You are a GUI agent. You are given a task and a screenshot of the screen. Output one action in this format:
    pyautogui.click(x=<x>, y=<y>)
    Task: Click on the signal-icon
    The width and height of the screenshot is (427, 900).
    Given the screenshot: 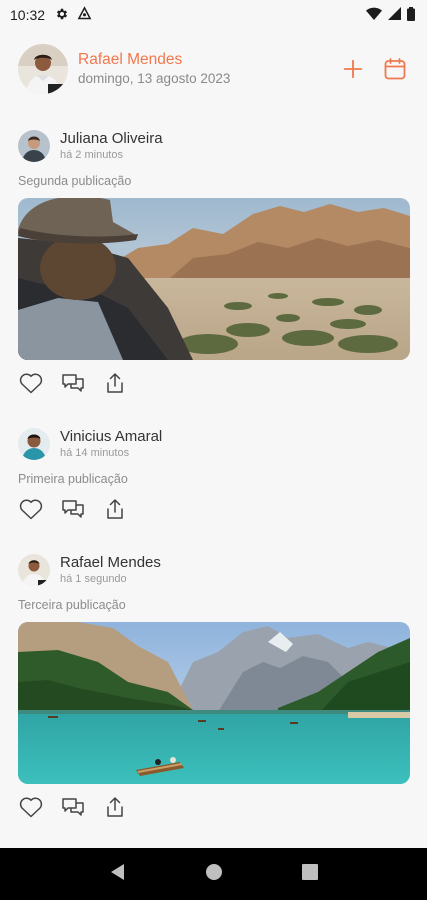 What is the action you would take?
    pyautogui.click(x=394, y=15)
    